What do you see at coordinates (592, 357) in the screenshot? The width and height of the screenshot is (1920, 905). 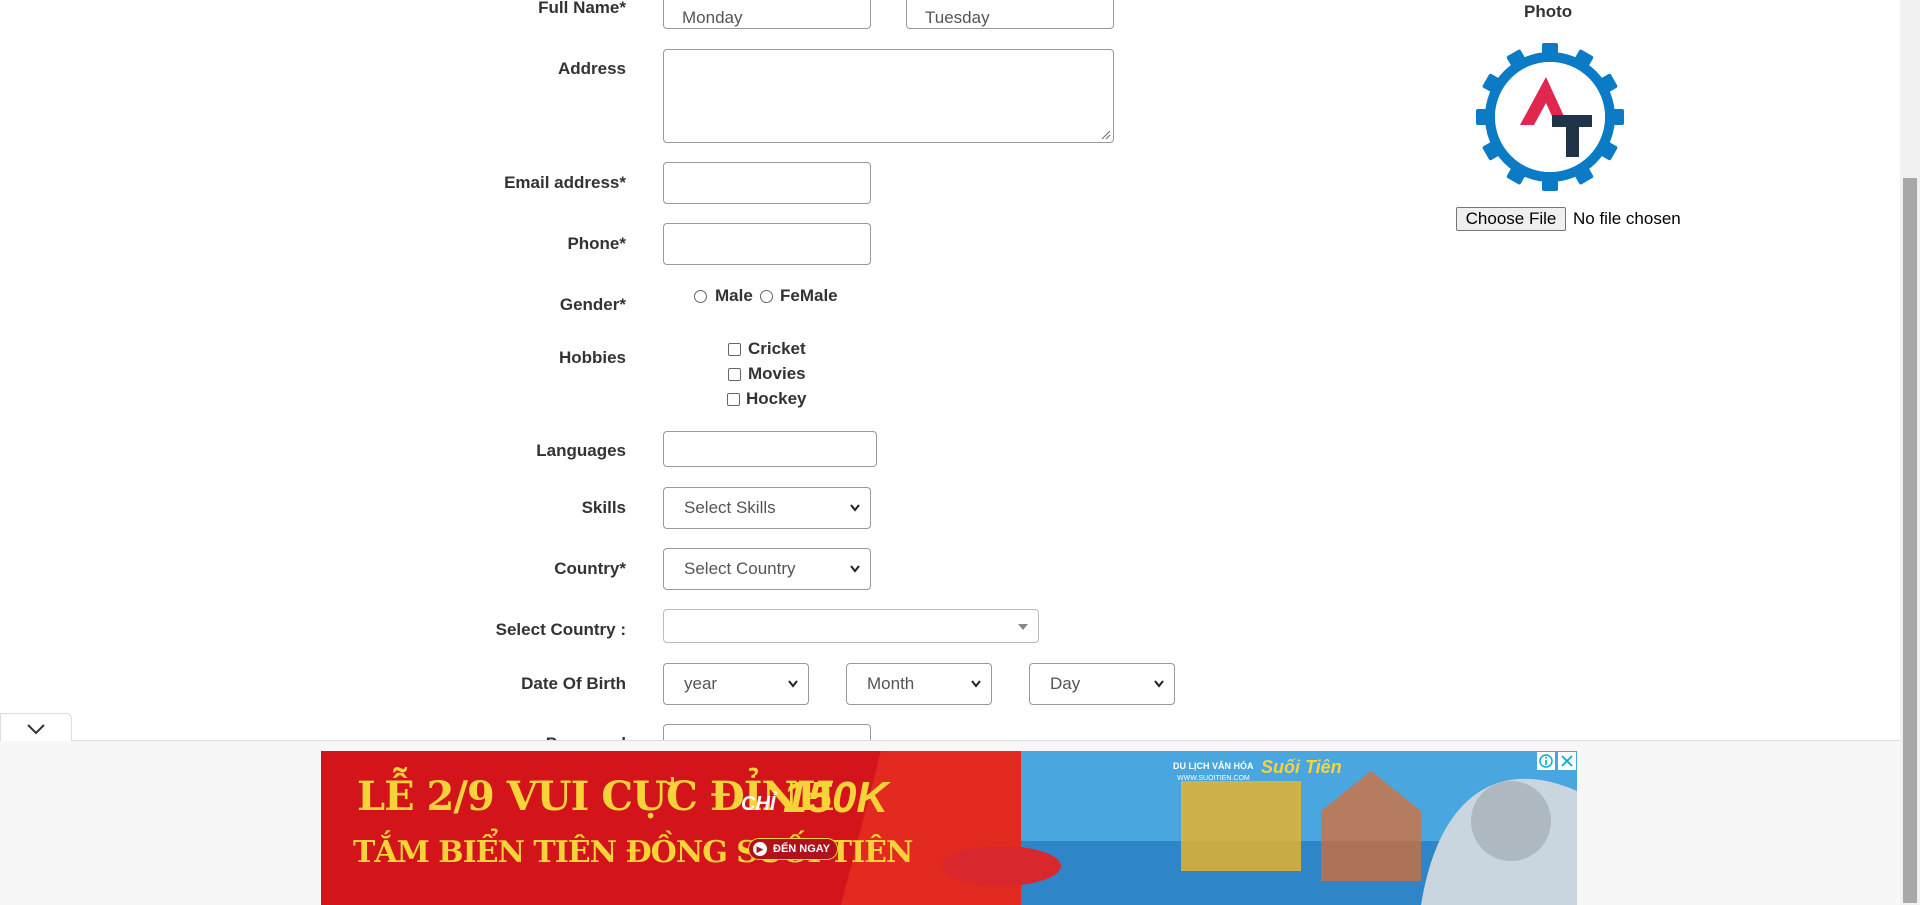 I see `hobbies-label: Hobbies` at bounding box center [592, 357].